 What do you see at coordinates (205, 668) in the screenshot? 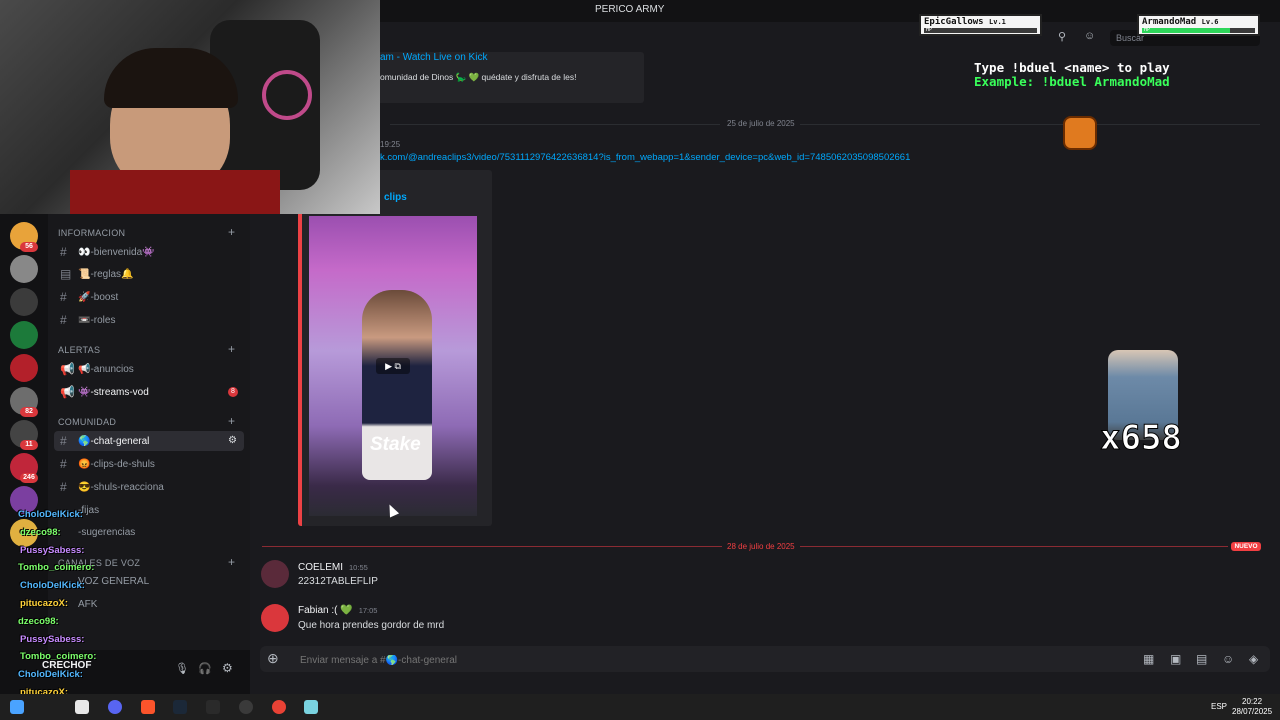
I see `headphones-icon: 🎧` at bounding box center [205, 668].